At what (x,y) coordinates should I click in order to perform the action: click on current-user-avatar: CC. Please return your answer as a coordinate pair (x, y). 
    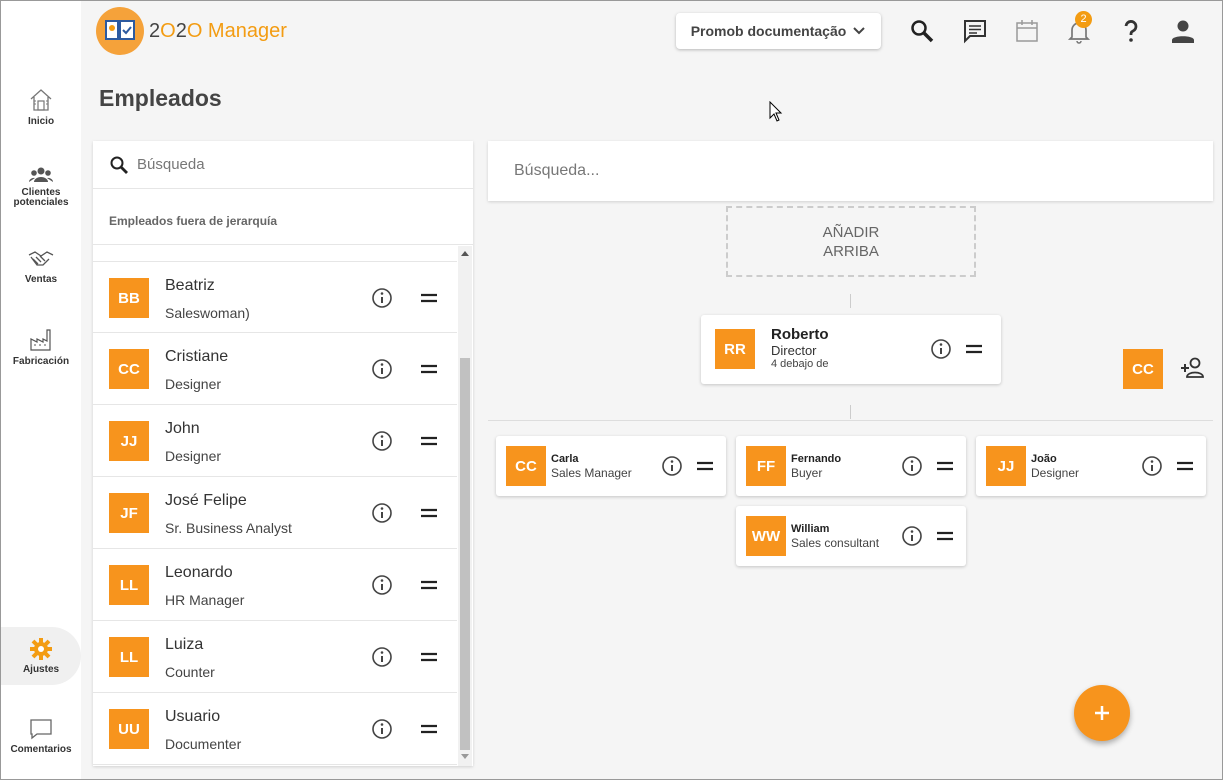
    Looking at the image, I should click on (1143, 369).